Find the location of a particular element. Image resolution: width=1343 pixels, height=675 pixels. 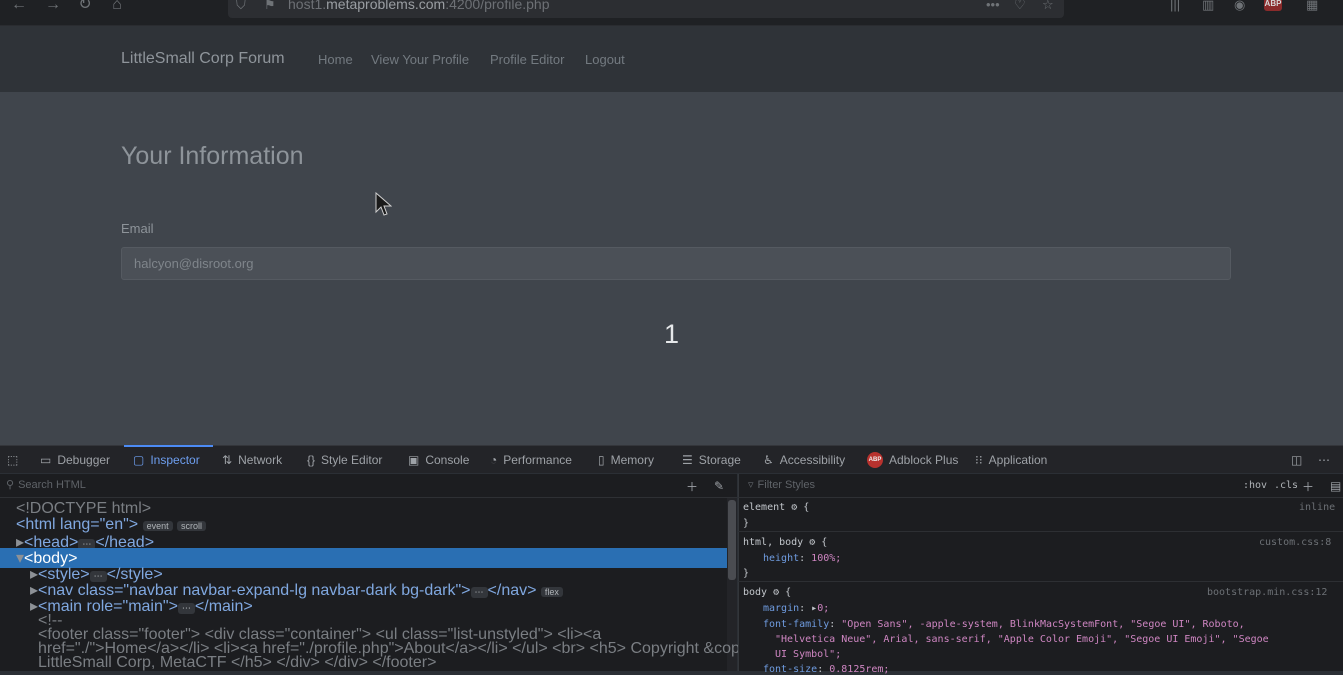

html-search-bar is located at coordinates (368, 486).